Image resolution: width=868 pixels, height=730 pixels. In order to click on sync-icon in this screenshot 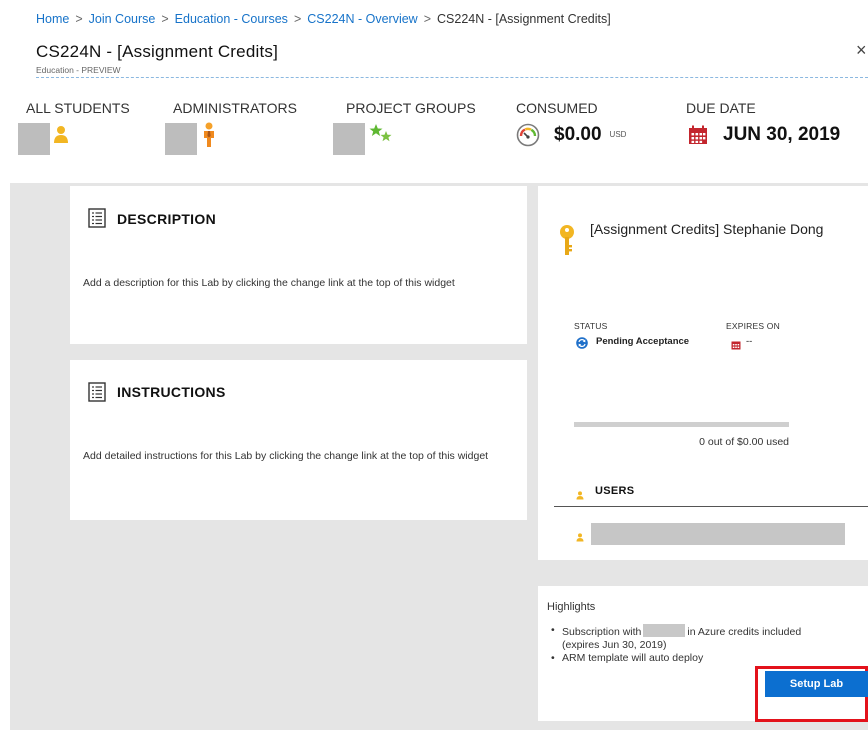, I will do `click(582, 345)`.